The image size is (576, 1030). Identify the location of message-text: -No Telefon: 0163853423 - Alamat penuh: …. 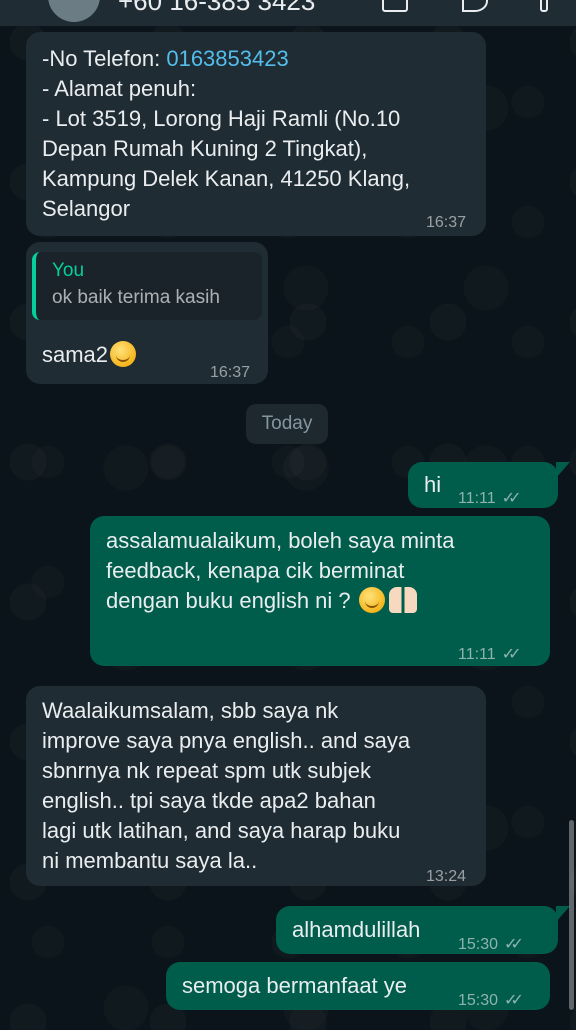
(257, 134).